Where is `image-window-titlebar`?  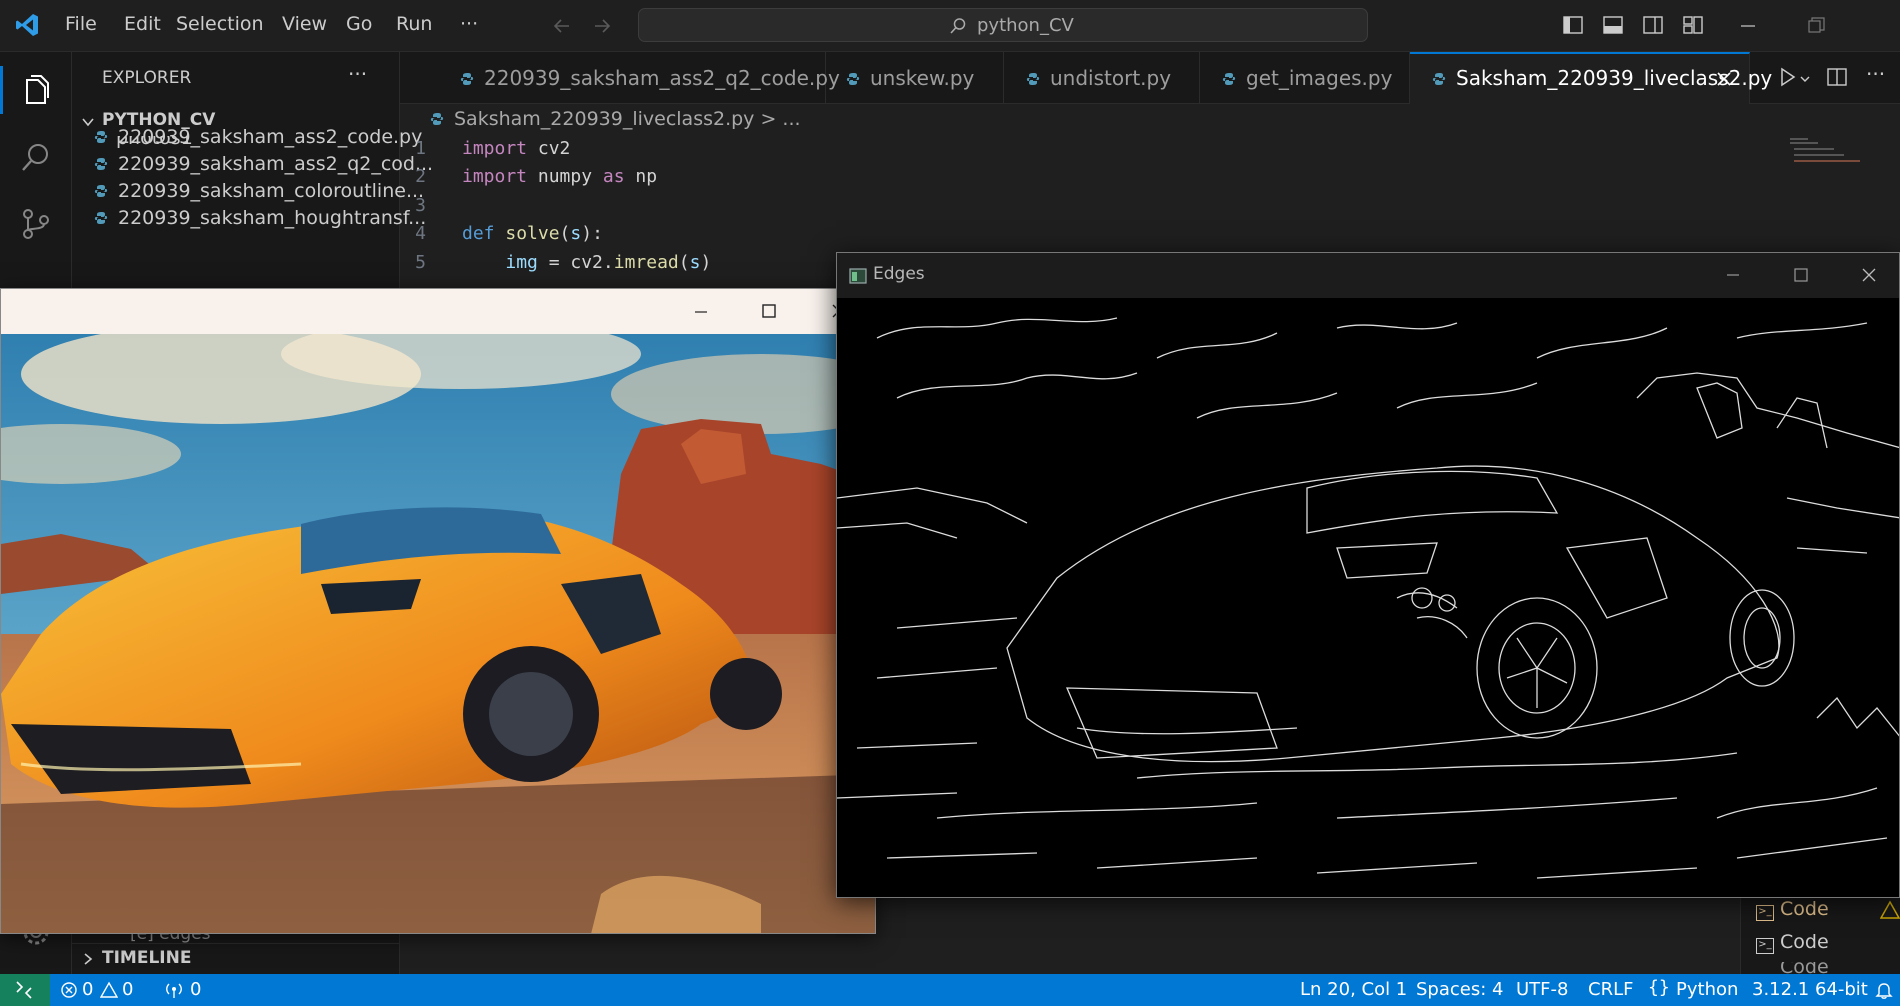 image-window-titlebar is located at coordinates (438, 311).